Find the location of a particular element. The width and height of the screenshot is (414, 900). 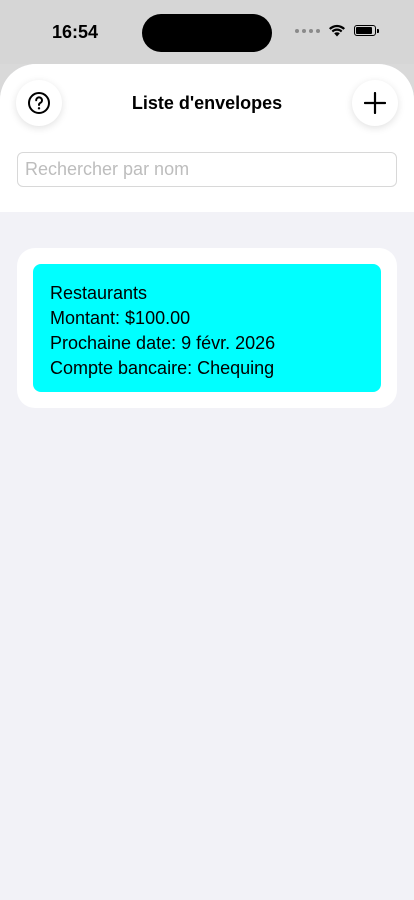

status-icons is located at coordinates (337, 30).